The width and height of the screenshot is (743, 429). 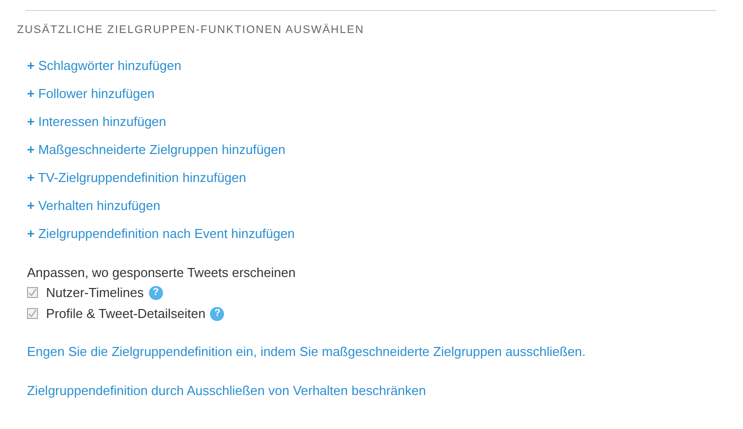 What do you see at coordinates (91, 94) in the screenshot?
I see `add-link: + Follower hinzufügen` at bounding box center [91, 94].